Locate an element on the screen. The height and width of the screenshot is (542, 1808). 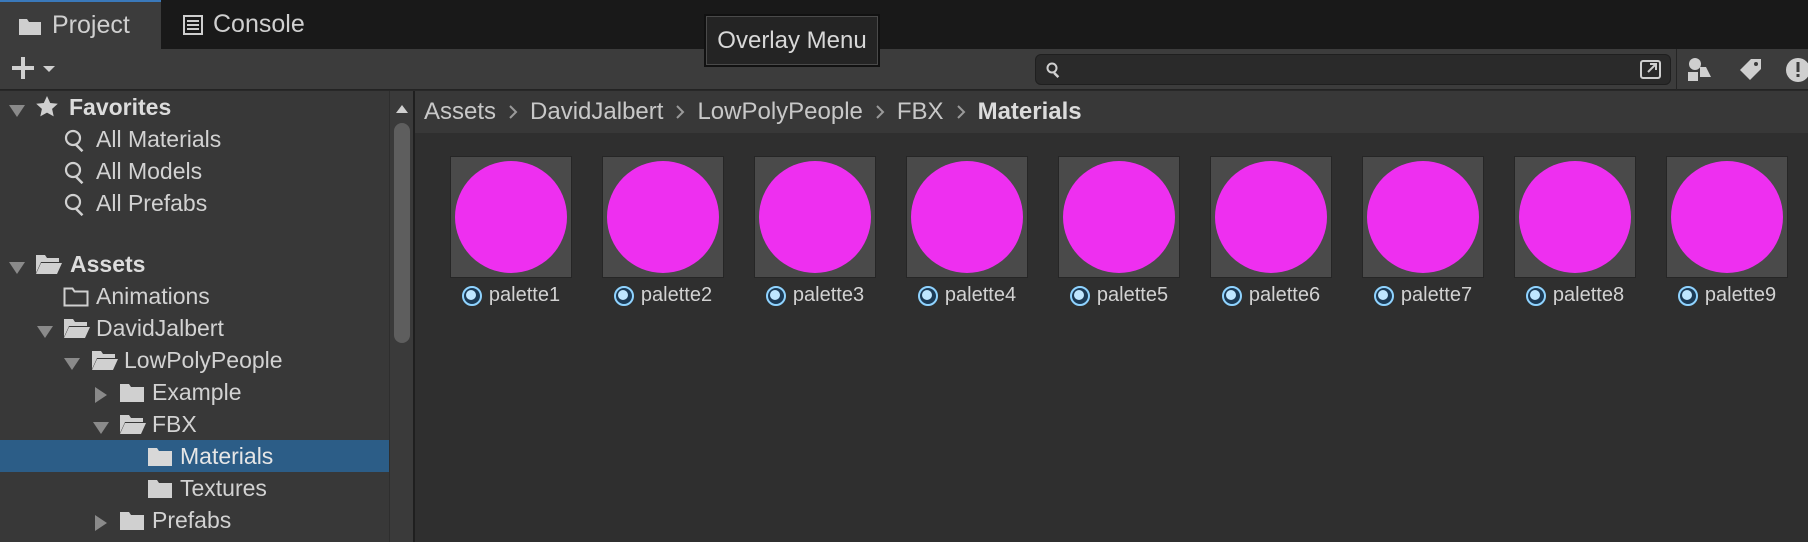
tab-project-label: Project is located at coordinates (91, 25).